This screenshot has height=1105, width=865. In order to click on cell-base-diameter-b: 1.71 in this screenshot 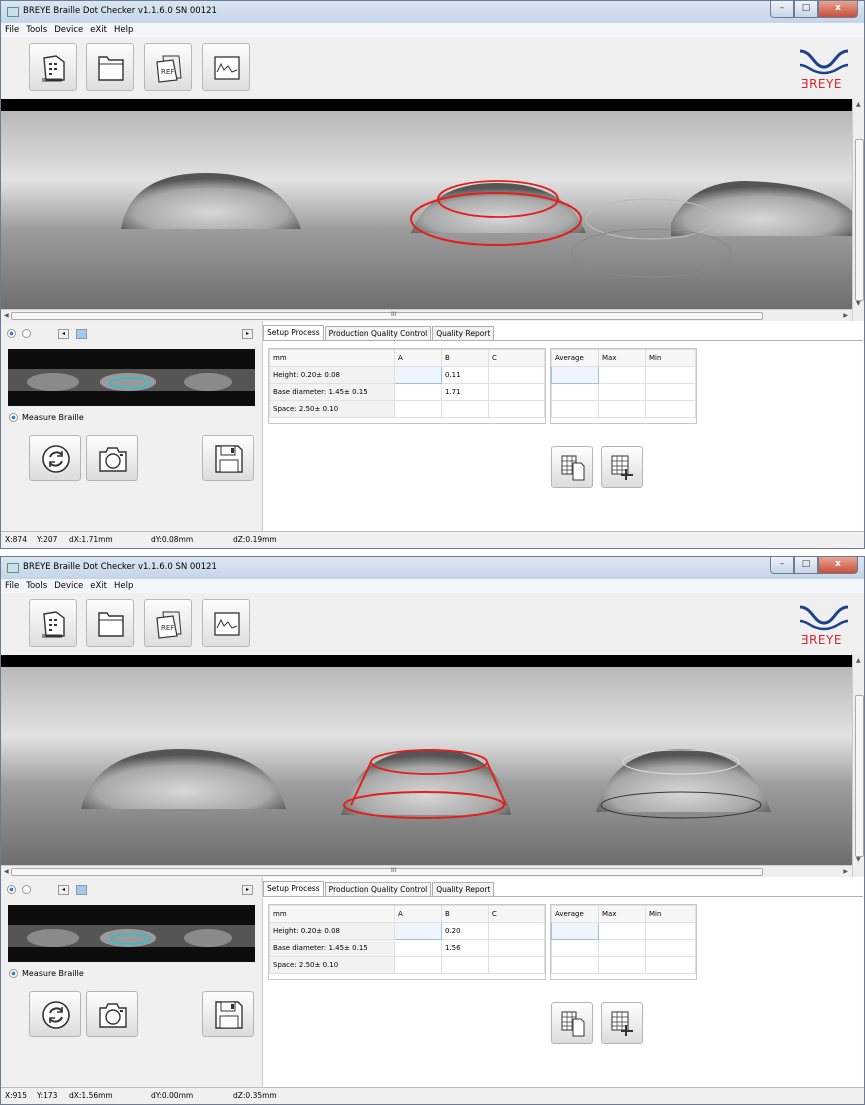, I will do `click(465, 392)`.